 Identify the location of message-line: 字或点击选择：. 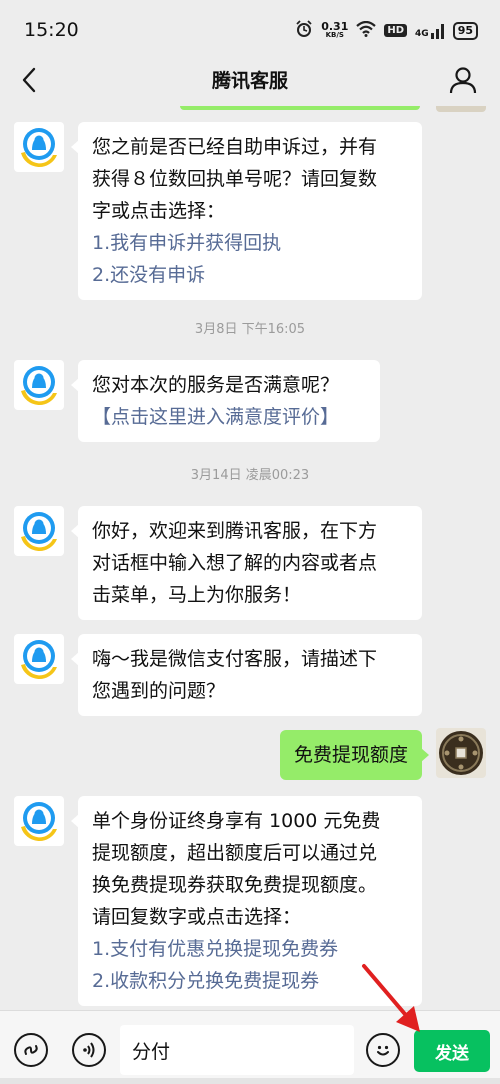
(159, 211).